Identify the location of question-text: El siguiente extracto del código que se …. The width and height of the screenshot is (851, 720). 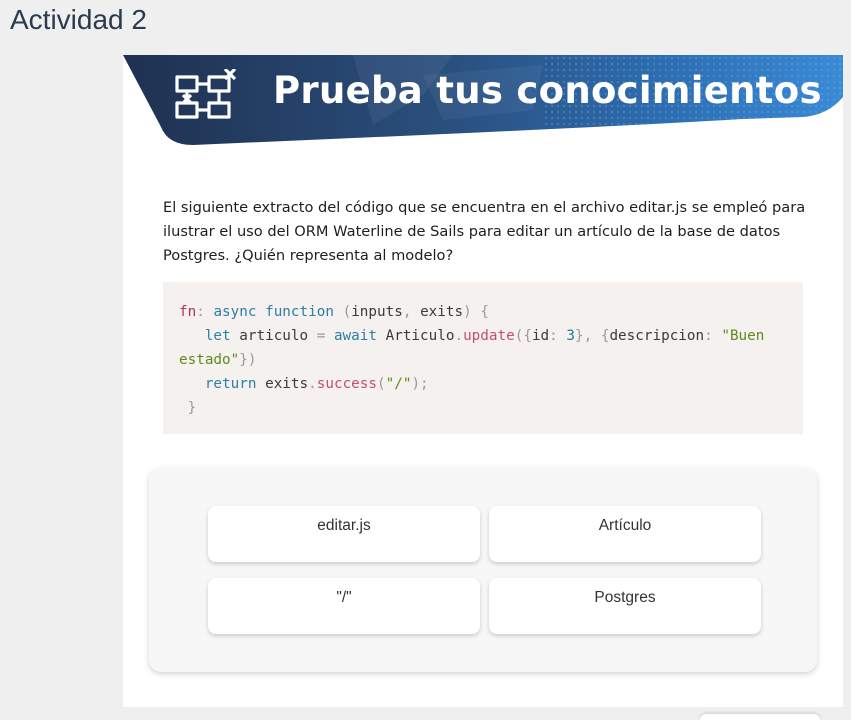
(484, 231).